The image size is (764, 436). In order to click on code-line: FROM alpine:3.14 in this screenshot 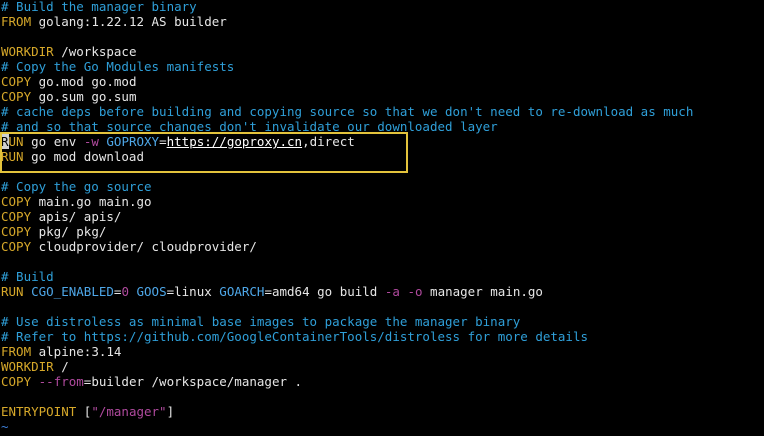, I will do `click(347, 351)`.